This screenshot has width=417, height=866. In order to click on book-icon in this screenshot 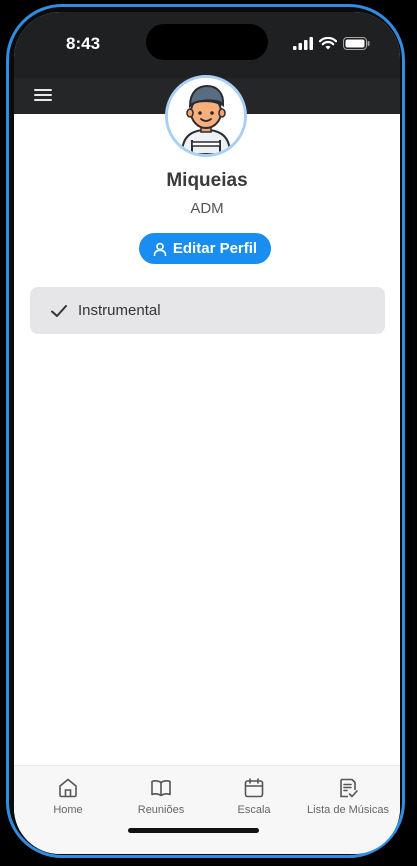, I will do `click(161, 788)`.